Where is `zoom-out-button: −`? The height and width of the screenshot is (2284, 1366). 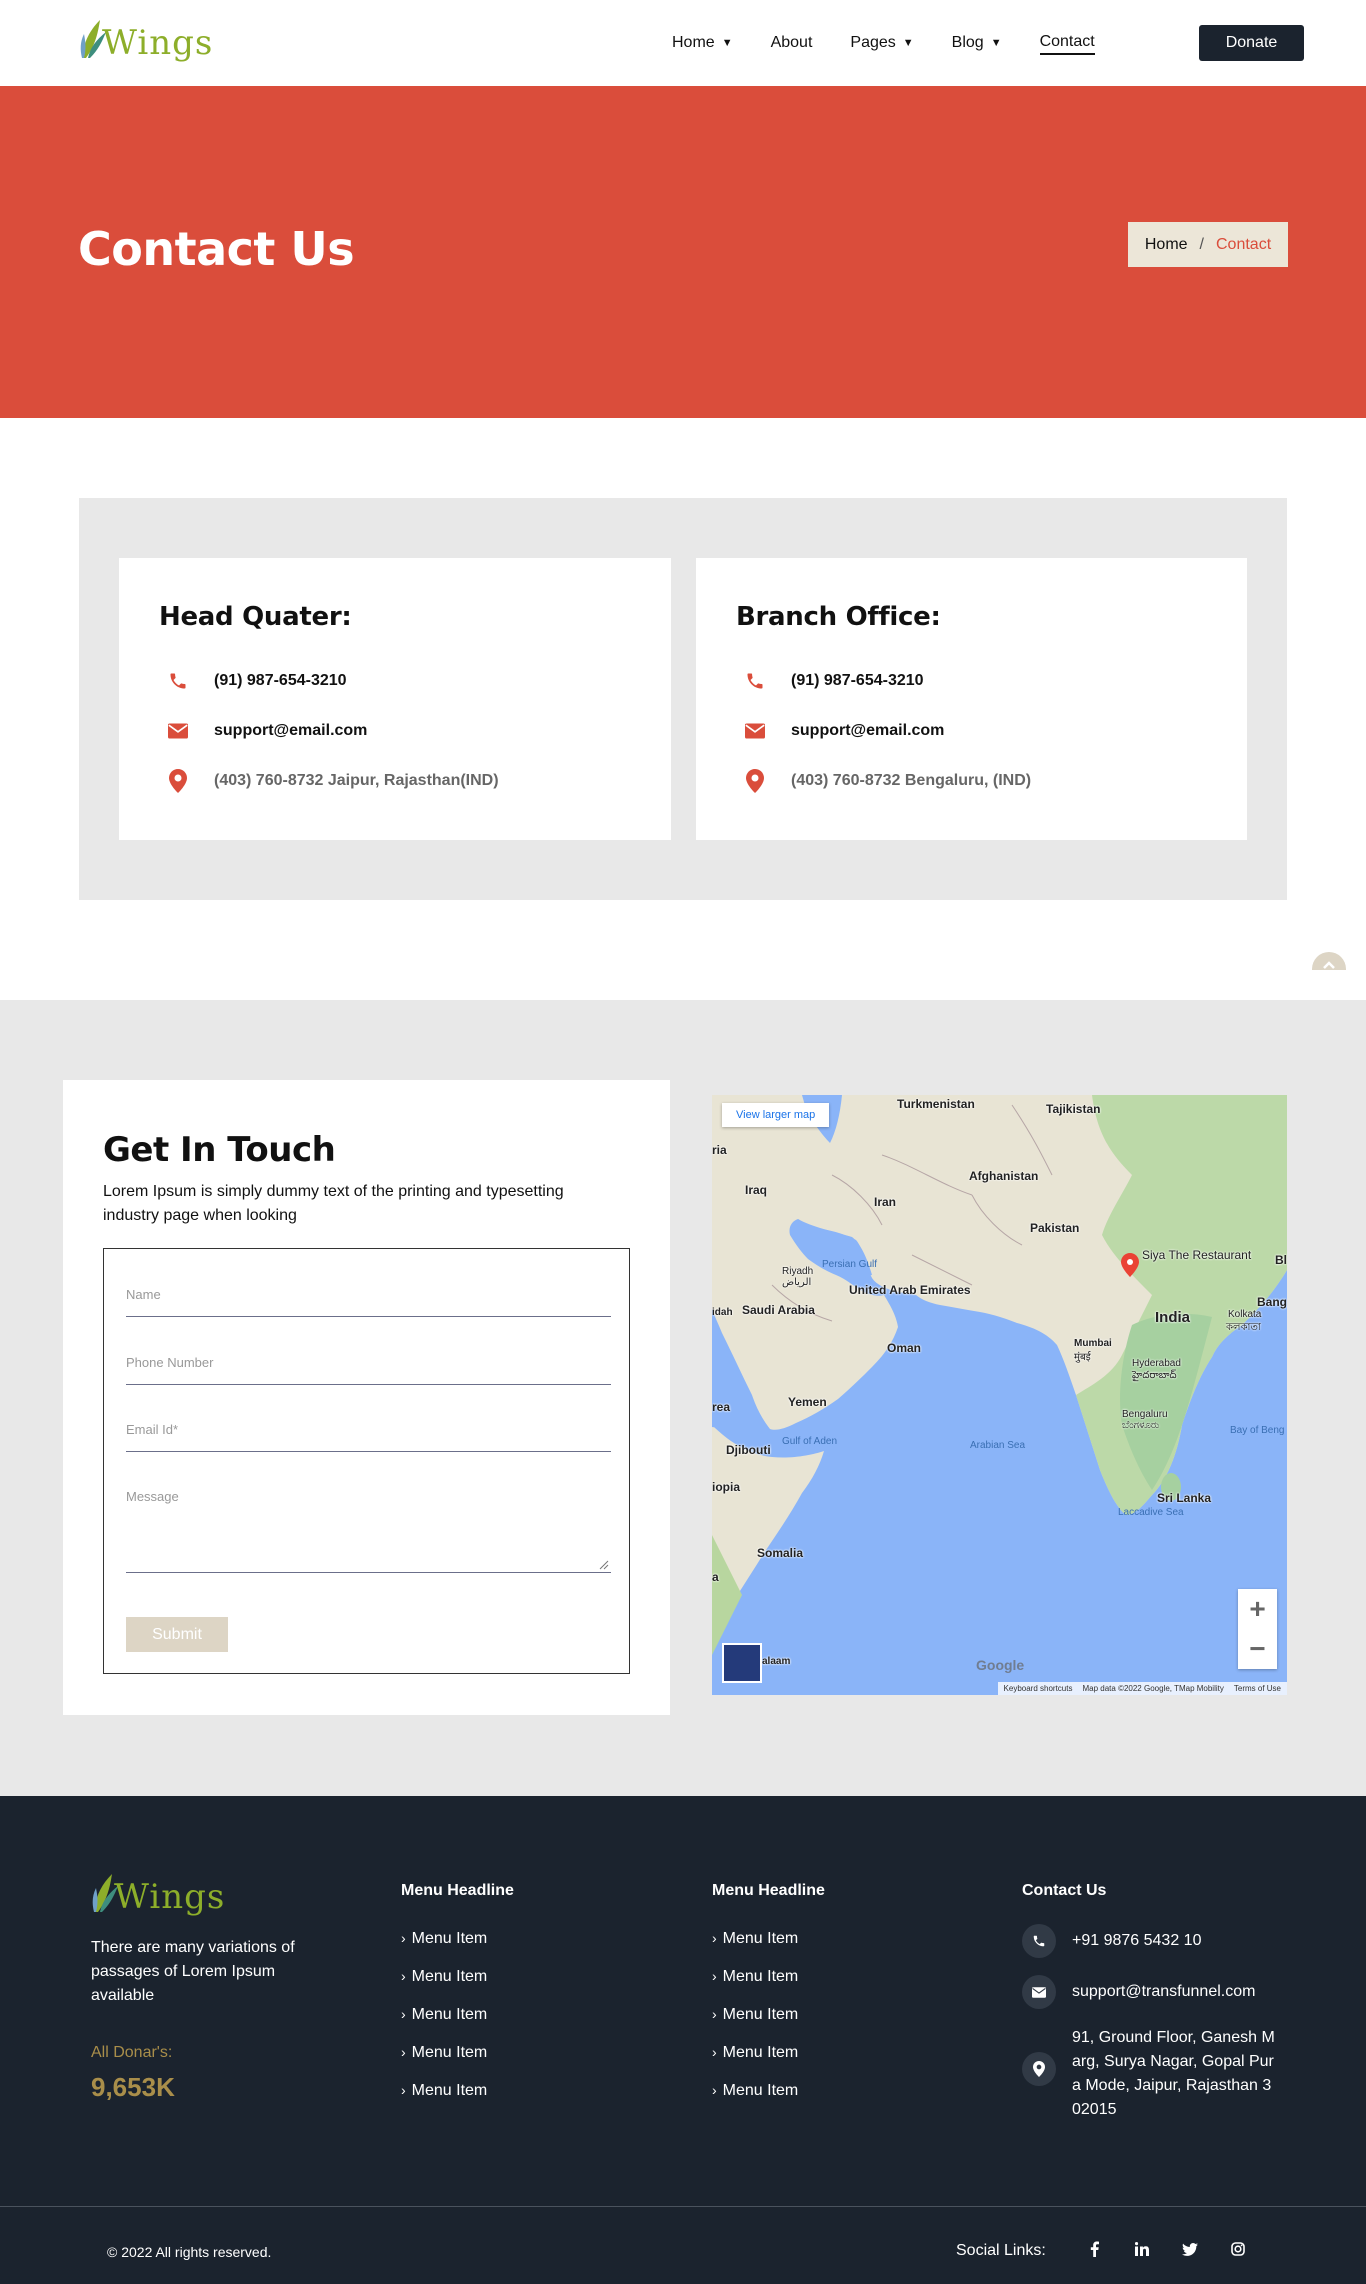 zoom-out-button: − is located at coordinates (1257, 1649).